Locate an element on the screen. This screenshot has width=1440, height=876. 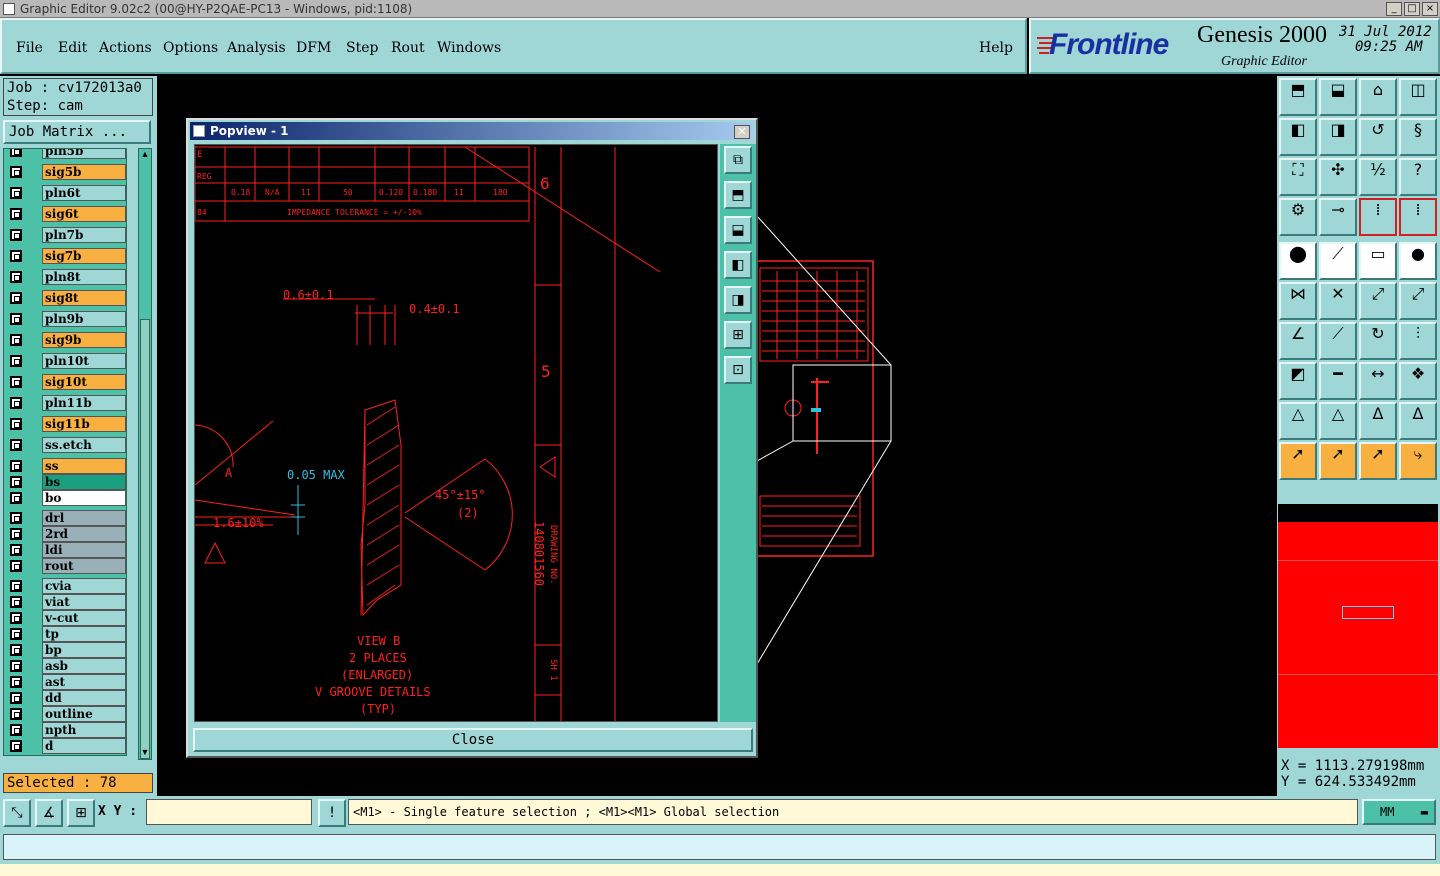
snap-corner-icon: ⤡ is located at coordinates (17, 813).